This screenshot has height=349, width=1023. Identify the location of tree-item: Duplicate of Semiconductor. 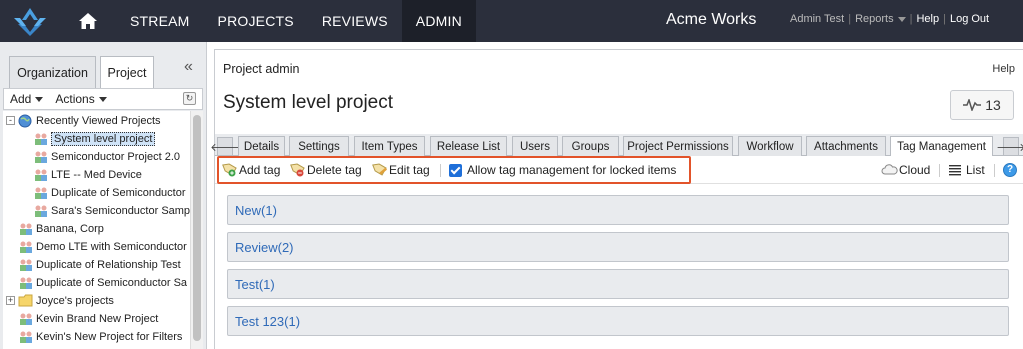
(109, 193).